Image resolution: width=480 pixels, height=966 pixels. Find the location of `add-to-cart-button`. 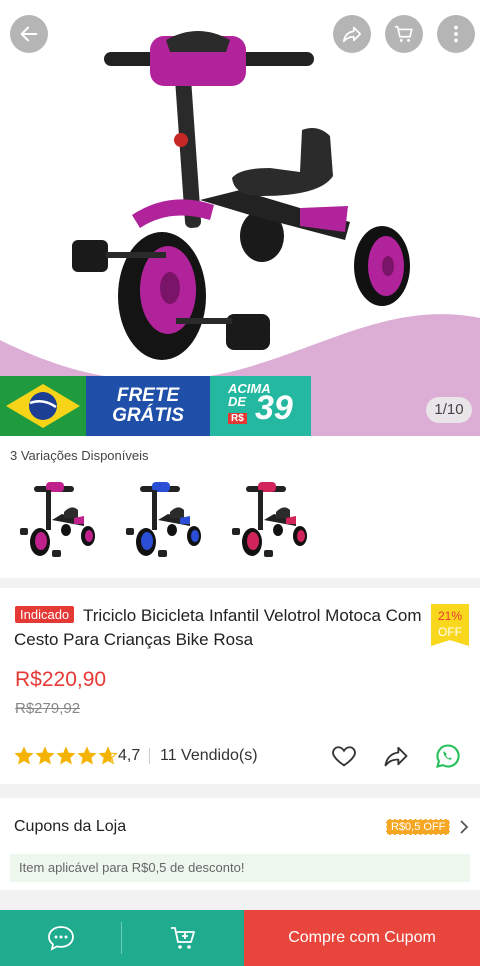

add-to-cart-button is located at coordinates (183, 938).